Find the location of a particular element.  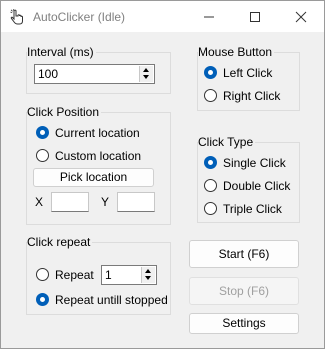

pick-location-button: Pick location is located at coordinates (93, 177).